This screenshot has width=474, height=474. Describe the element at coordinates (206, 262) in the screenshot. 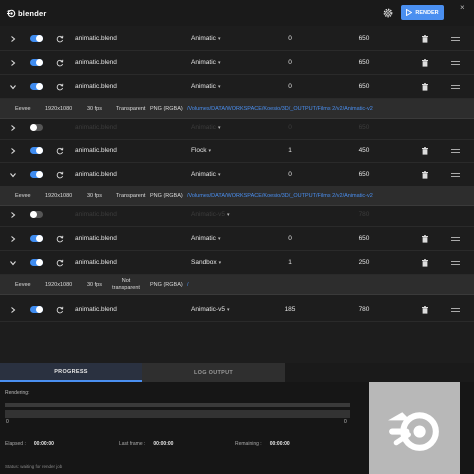

I see `preset-select: Sandbox ▾` at that location.